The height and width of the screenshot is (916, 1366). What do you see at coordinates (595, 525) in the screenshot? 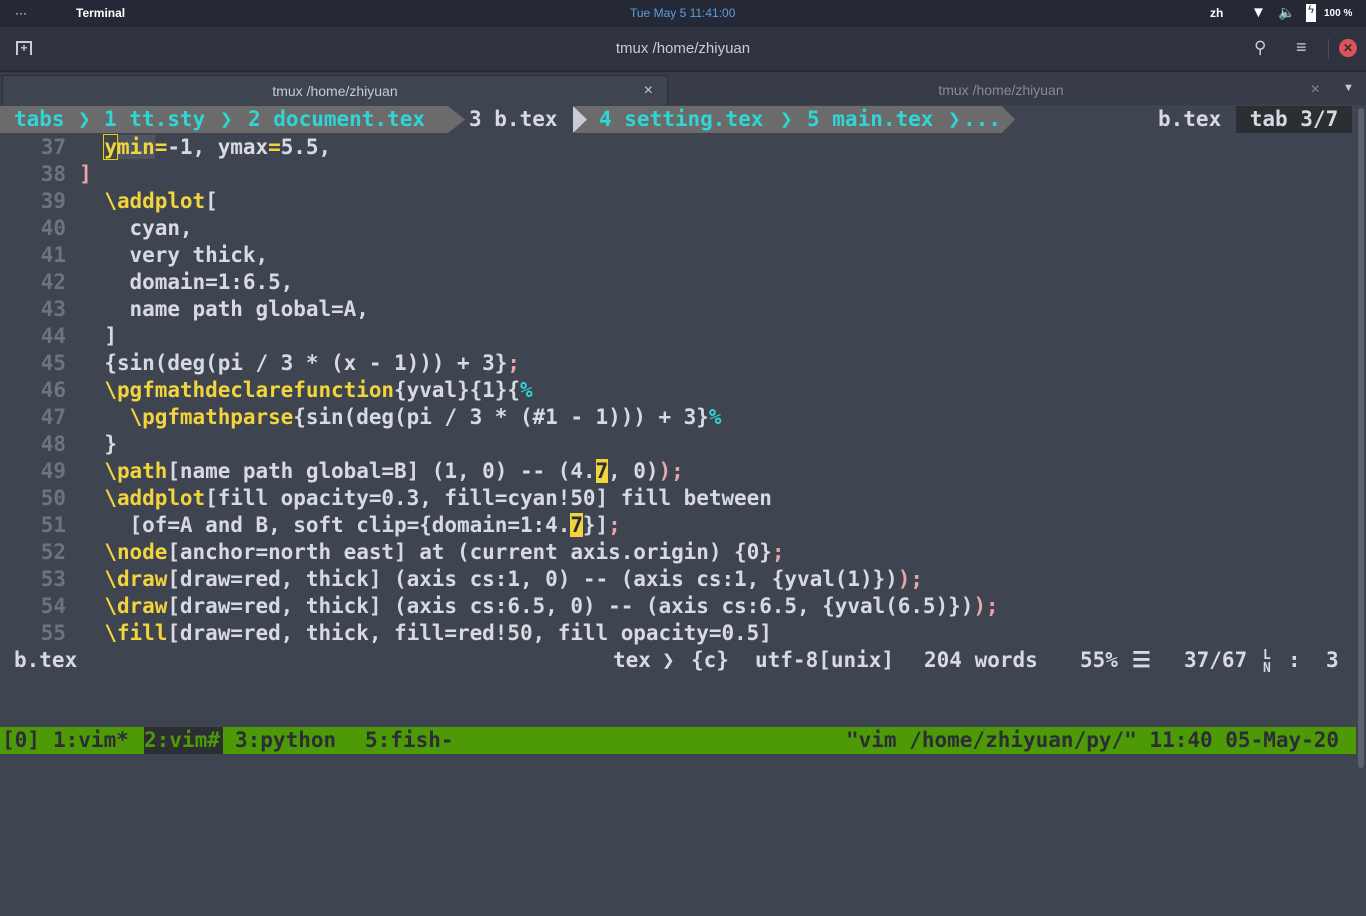
I see `code-token: }]` at bounding box center [595, 525].